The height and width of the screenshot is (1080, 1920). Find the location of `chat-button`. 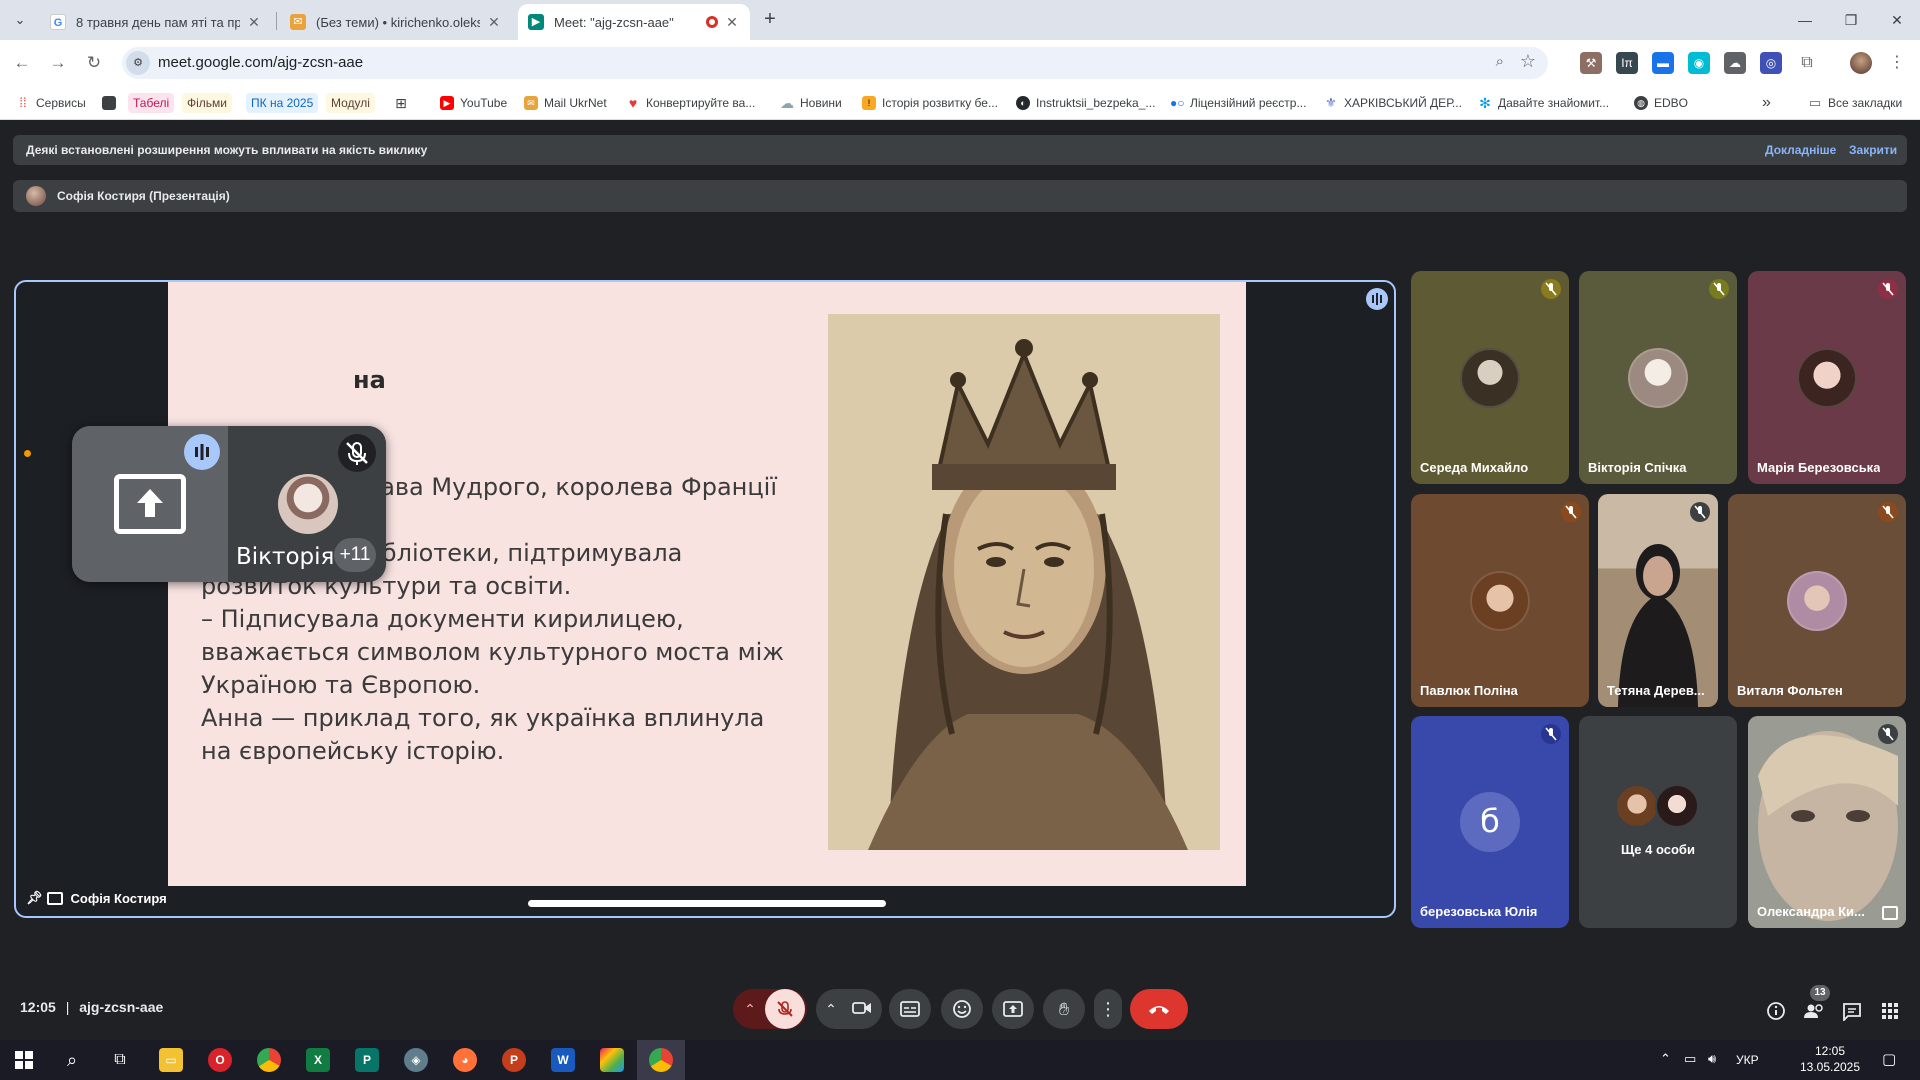

chat-button is located at coordinates (1852, 1011).